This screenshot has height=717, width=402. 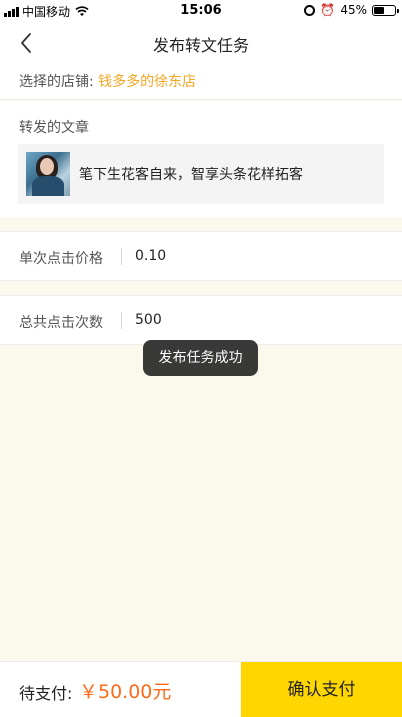 What do you see at coordinates (46, 693) in the screenshot?
I see `pay-label: 待支付:` at bounding box center [46, 693].